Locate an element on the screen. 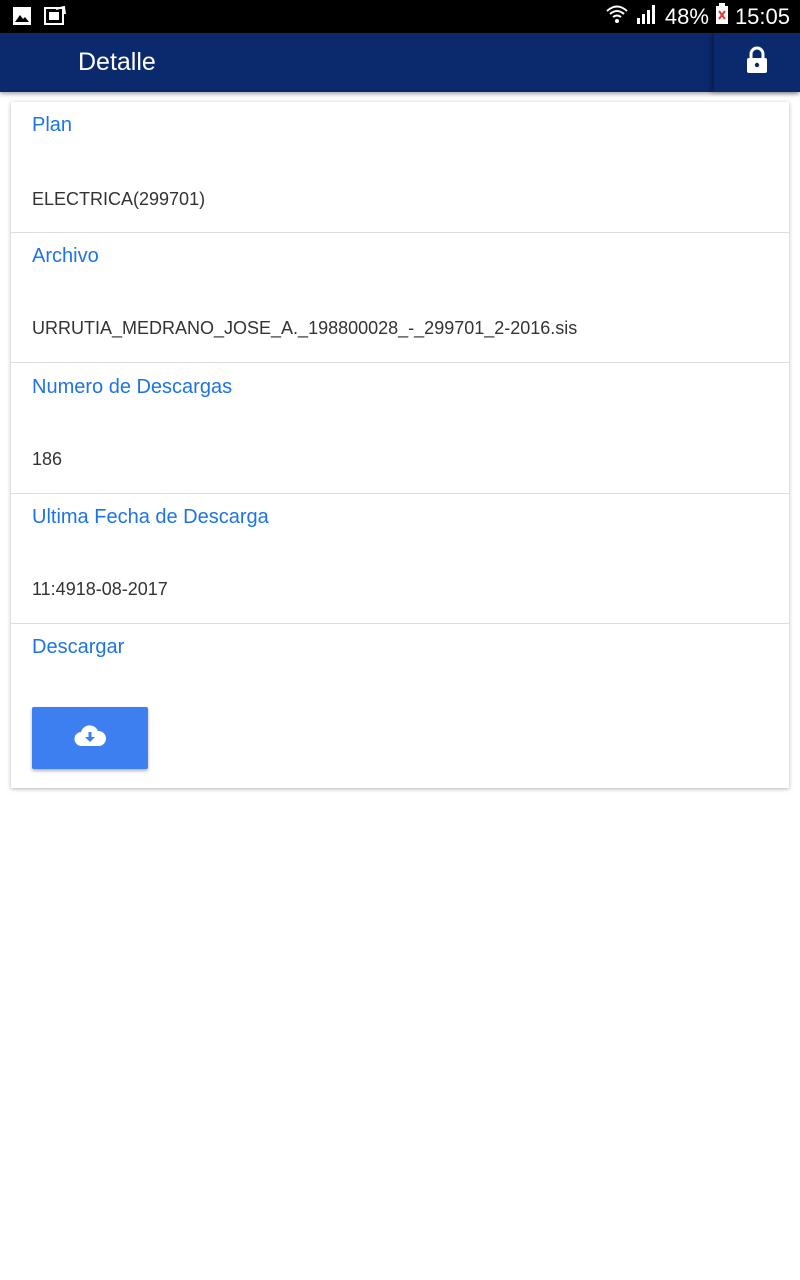 The height and width of the screenshot is (1280, 800). download-button is located at coordinates (90, 738).